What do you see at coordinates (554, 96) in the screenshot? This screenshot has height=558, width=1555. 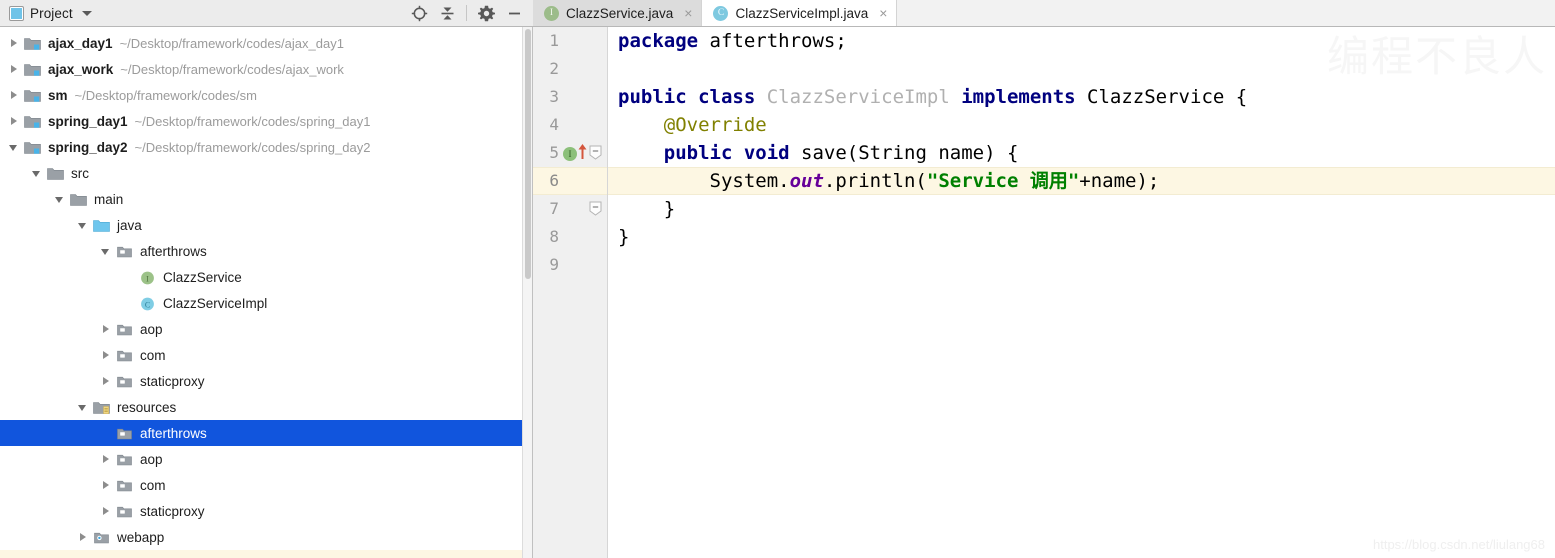 I see `line-number: 3` at bounding box center [554, 96].